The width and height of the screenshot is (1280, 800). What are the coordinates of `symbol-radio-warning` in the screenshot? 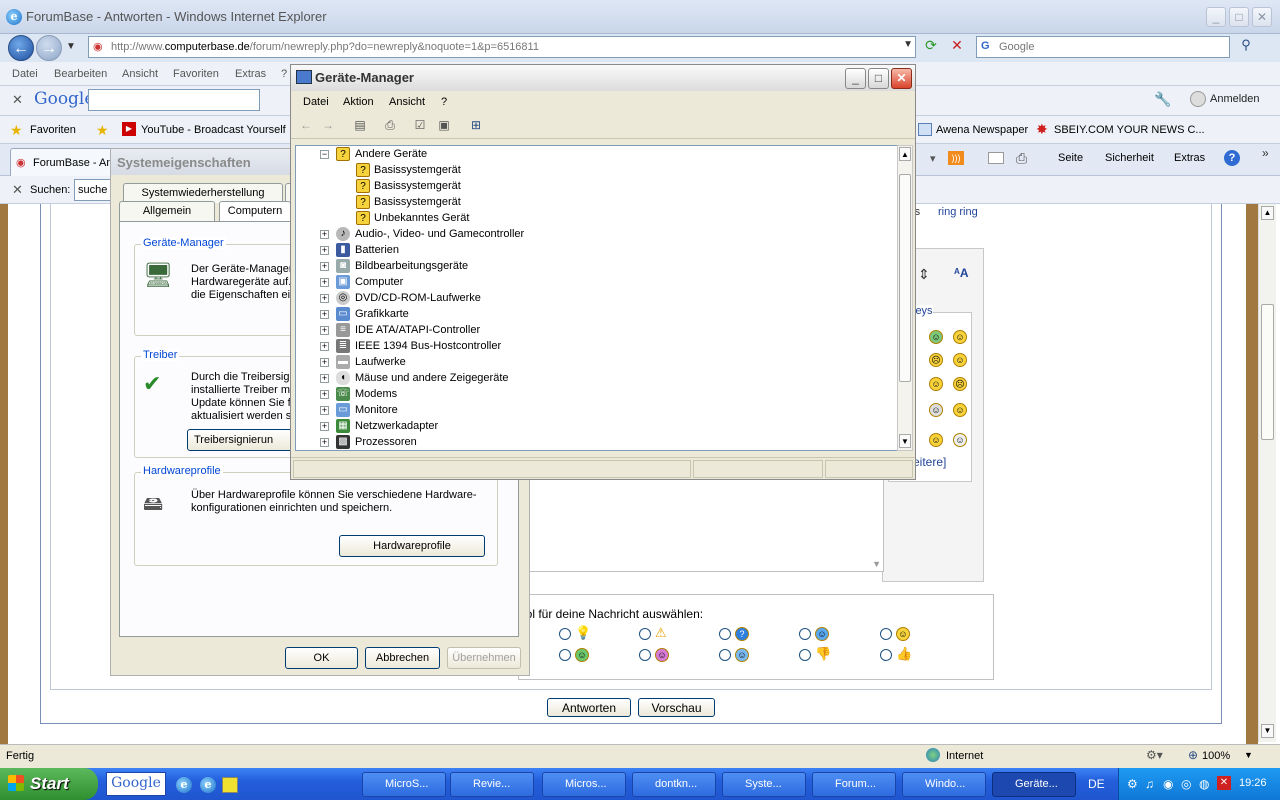 It's located at (645, 634).